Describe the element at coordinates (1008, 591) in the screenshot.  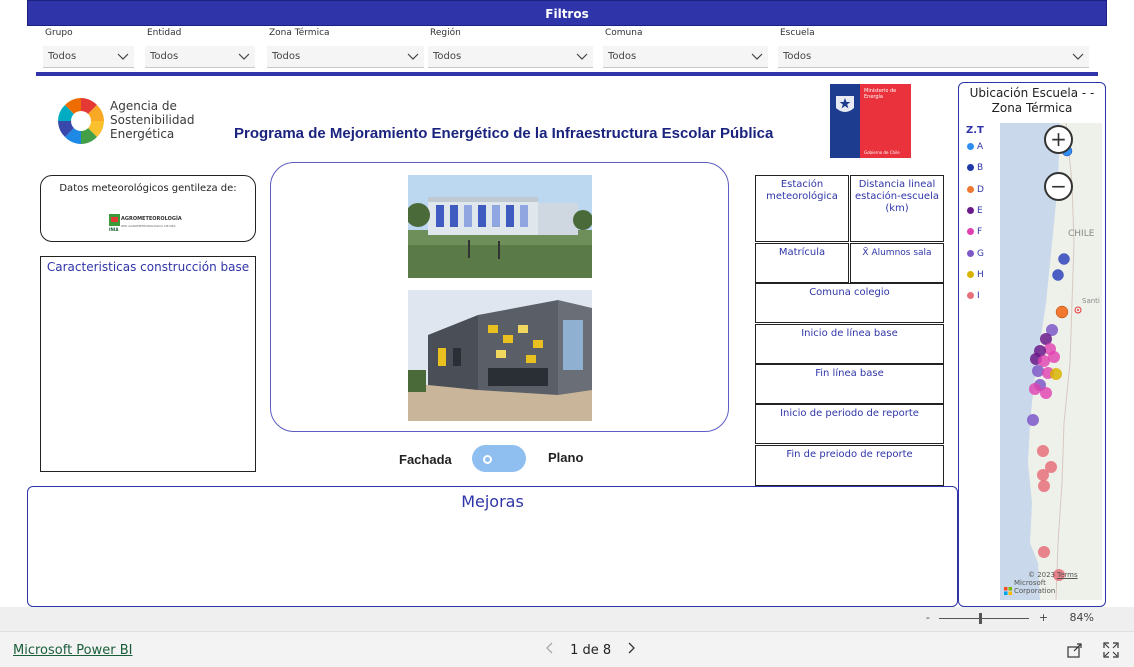
I see `microsoft-logo-icon` at that location.